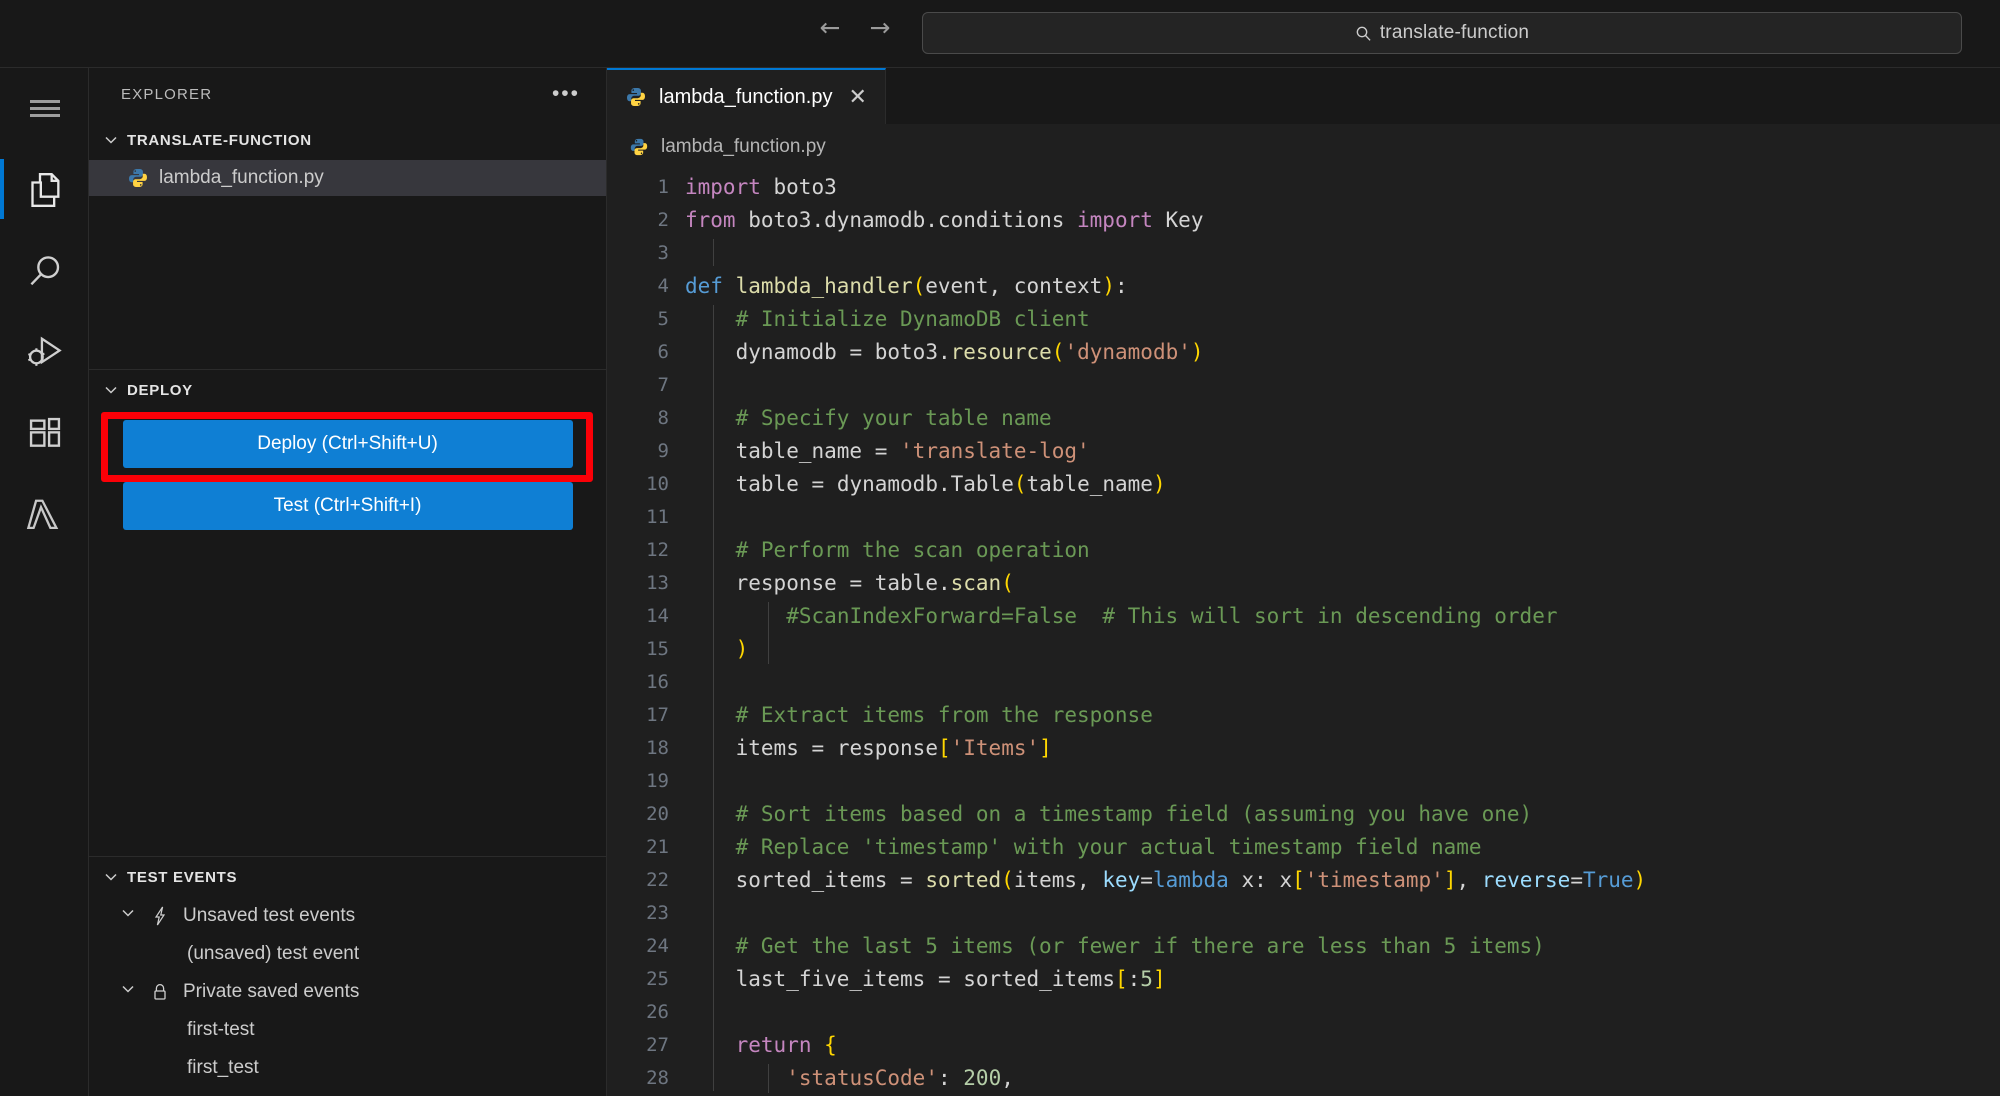 This screenshot has height=1096, width=2000. Describe the element at coordinates (219, 140) in the screenshot. I see `section-label: TRANSLATE-FUNCTION` at that location.